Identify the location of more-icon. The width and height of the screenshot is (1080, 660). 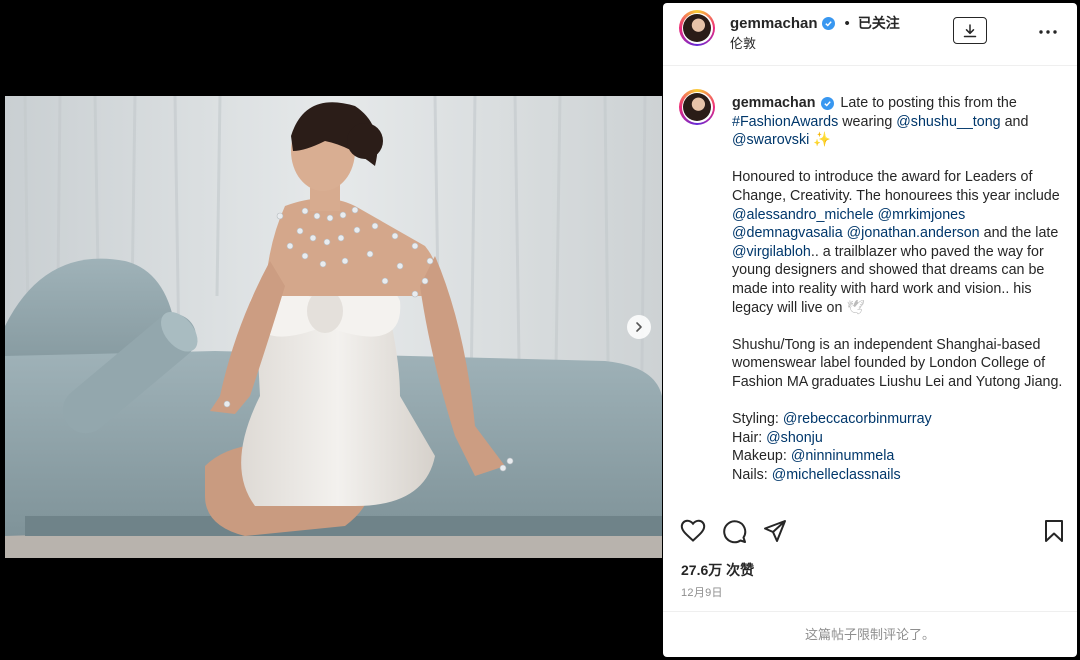
(1048, 28).